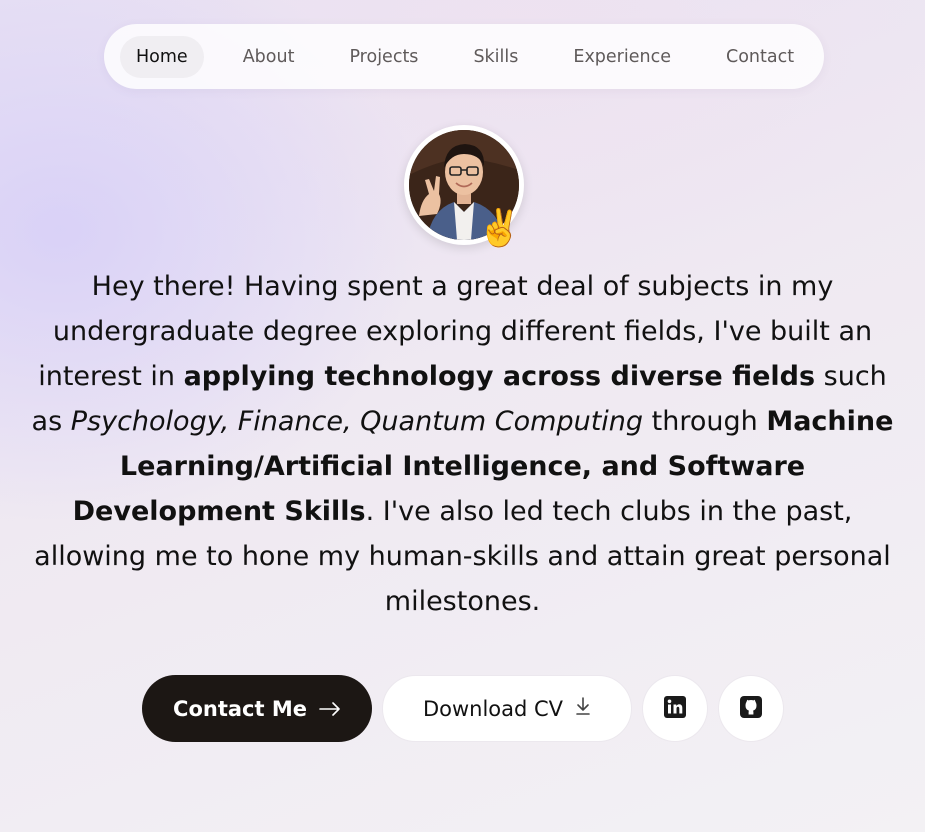 This screenshot has width=925, height=832. What do you see at coordinates (622, 57) in the screenshot?
I see `nav-item-experience: Experience` at bounding box center [622, 57].